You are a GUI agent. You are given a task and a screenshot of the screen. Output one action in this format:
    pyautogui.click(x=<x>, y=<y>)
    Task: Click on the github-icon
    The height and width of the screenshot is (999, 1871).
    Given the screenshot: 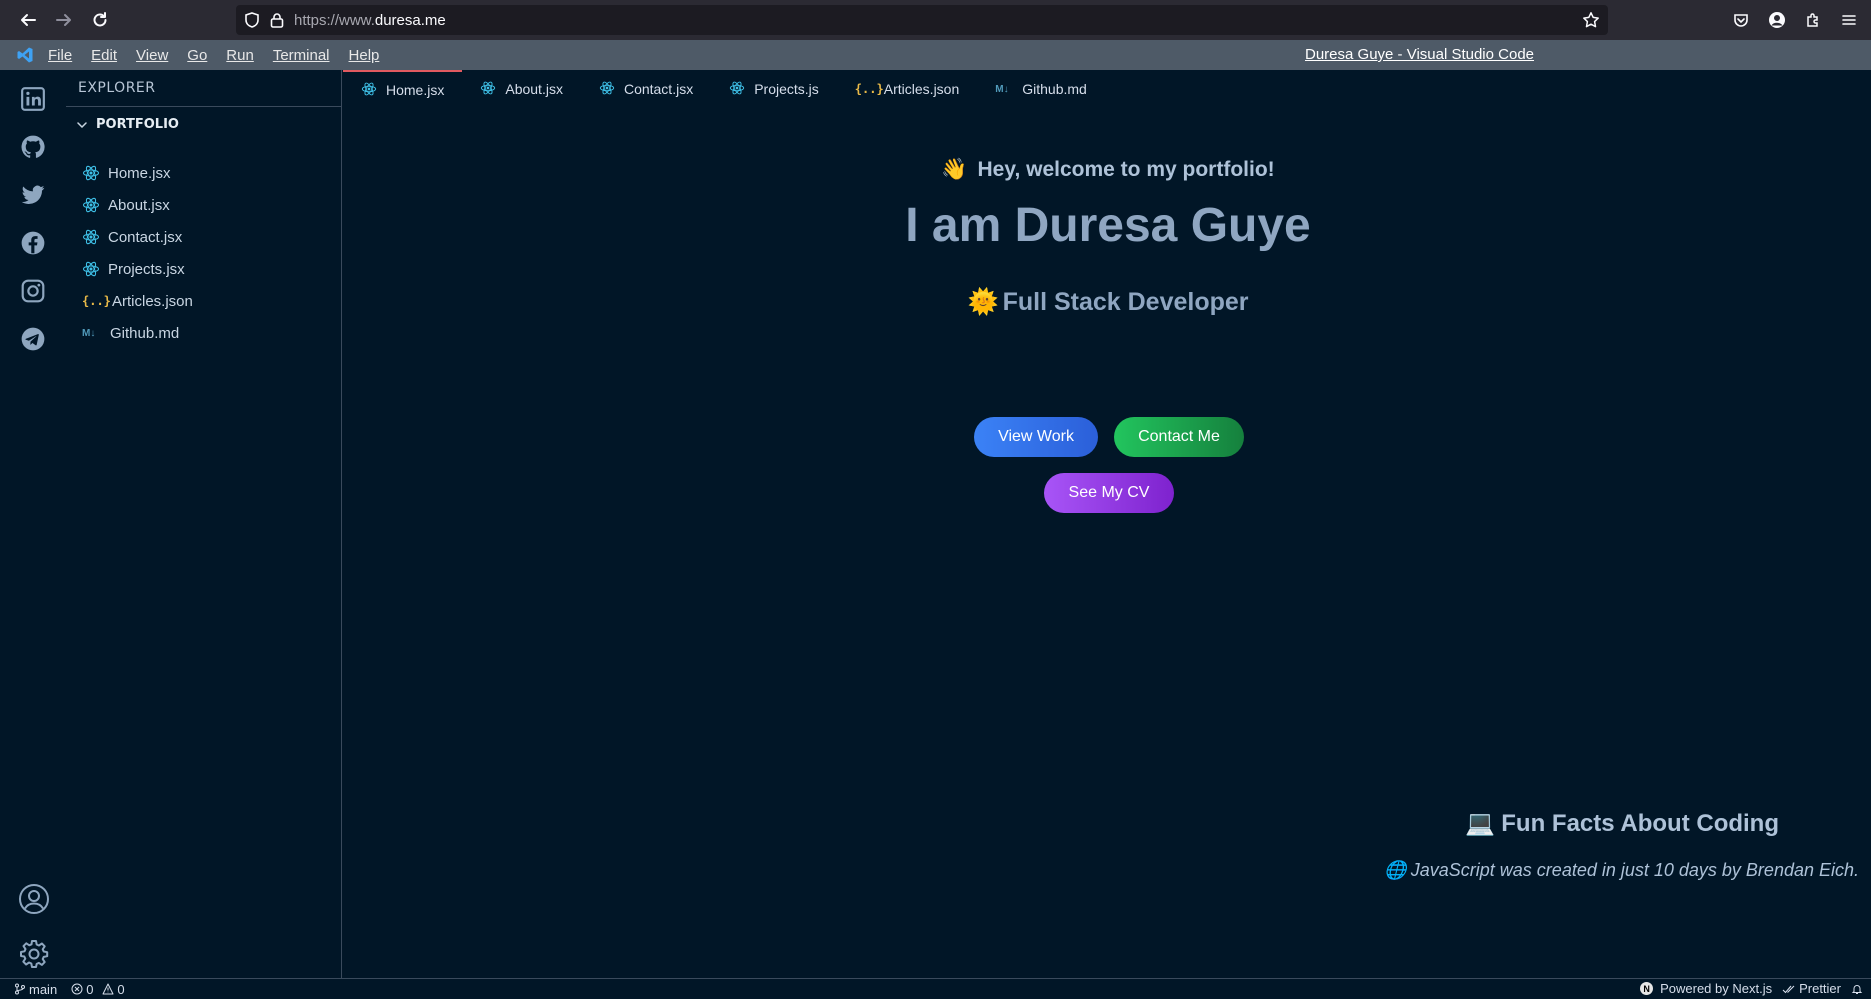 What is the action you would take?
    pyautogui.click(x=33, y=147)
    